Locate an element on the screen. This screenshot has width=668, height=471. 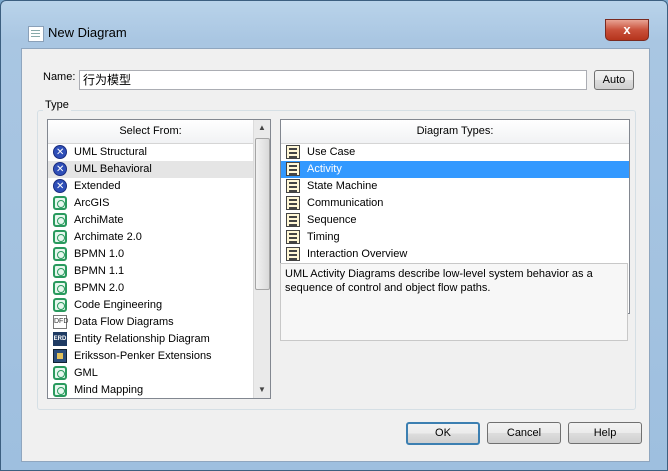
list-item-label: State Machine is located at coordinates (342, 186).